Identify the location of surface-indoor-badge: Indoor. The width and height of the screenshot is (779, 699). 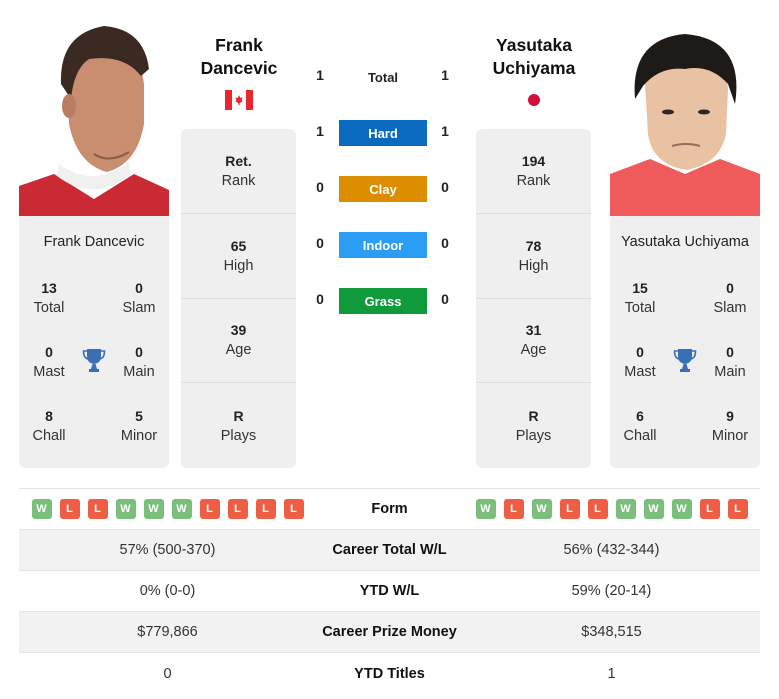
(383, 245).